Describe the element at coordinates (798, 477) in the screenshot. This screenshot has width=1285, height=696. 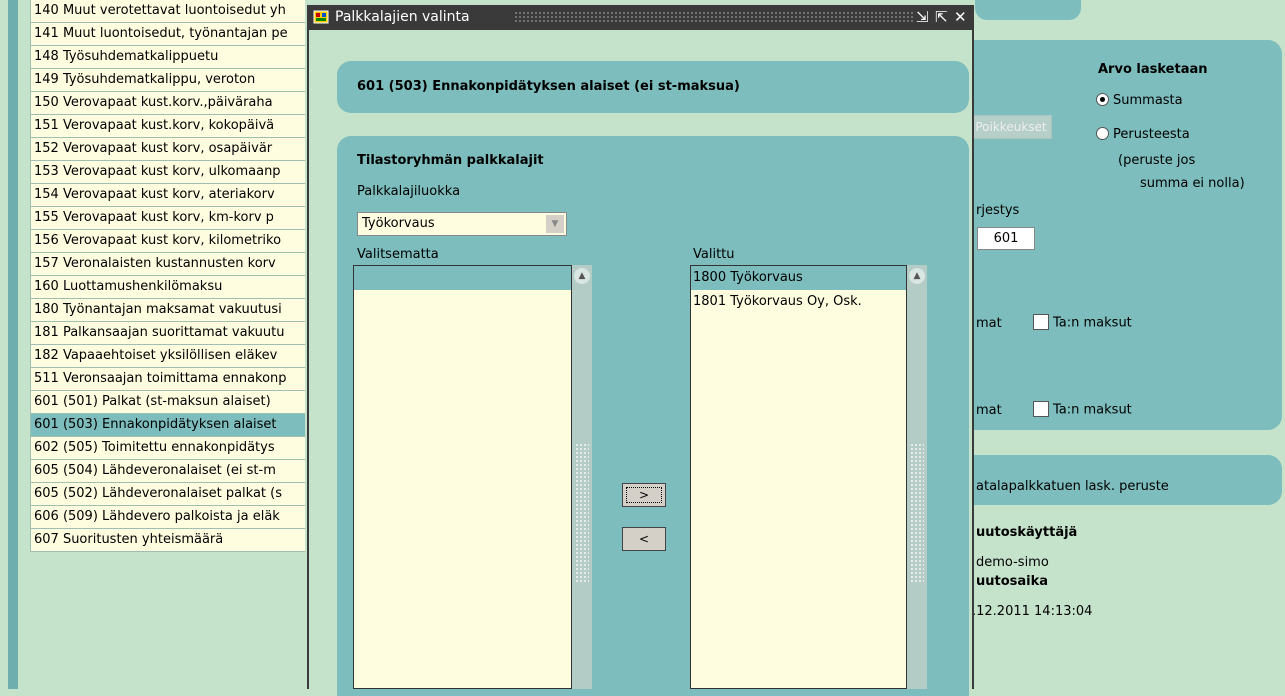
I see `selected-listbox: 1800 Työkorvaus 1801 Työkorvaus Oy, Osk.` at that location.